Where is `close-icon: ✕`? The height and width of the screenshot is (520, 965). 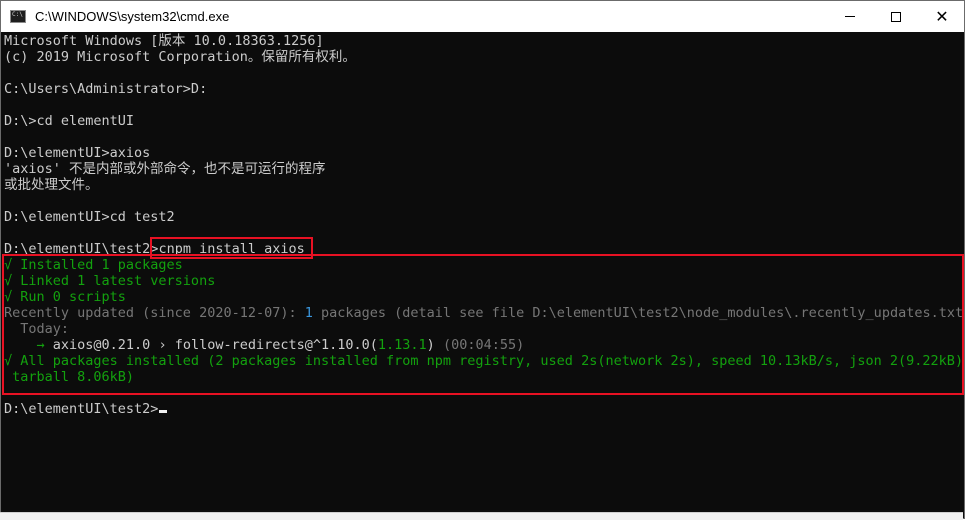 close-icon: ✕ is located at coordinates (942, 16).